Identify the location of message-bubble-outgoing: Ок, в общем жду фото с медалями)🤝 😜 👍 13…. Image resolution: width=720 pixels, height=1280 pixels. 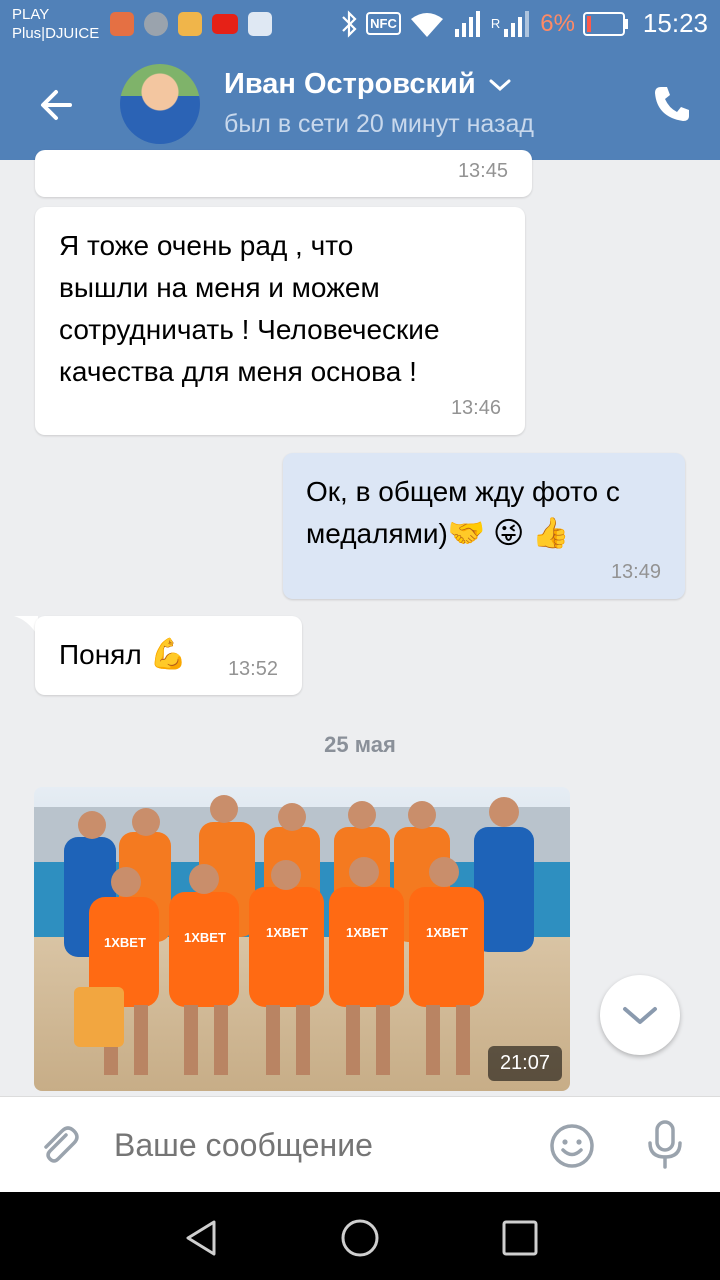
(484, 526).